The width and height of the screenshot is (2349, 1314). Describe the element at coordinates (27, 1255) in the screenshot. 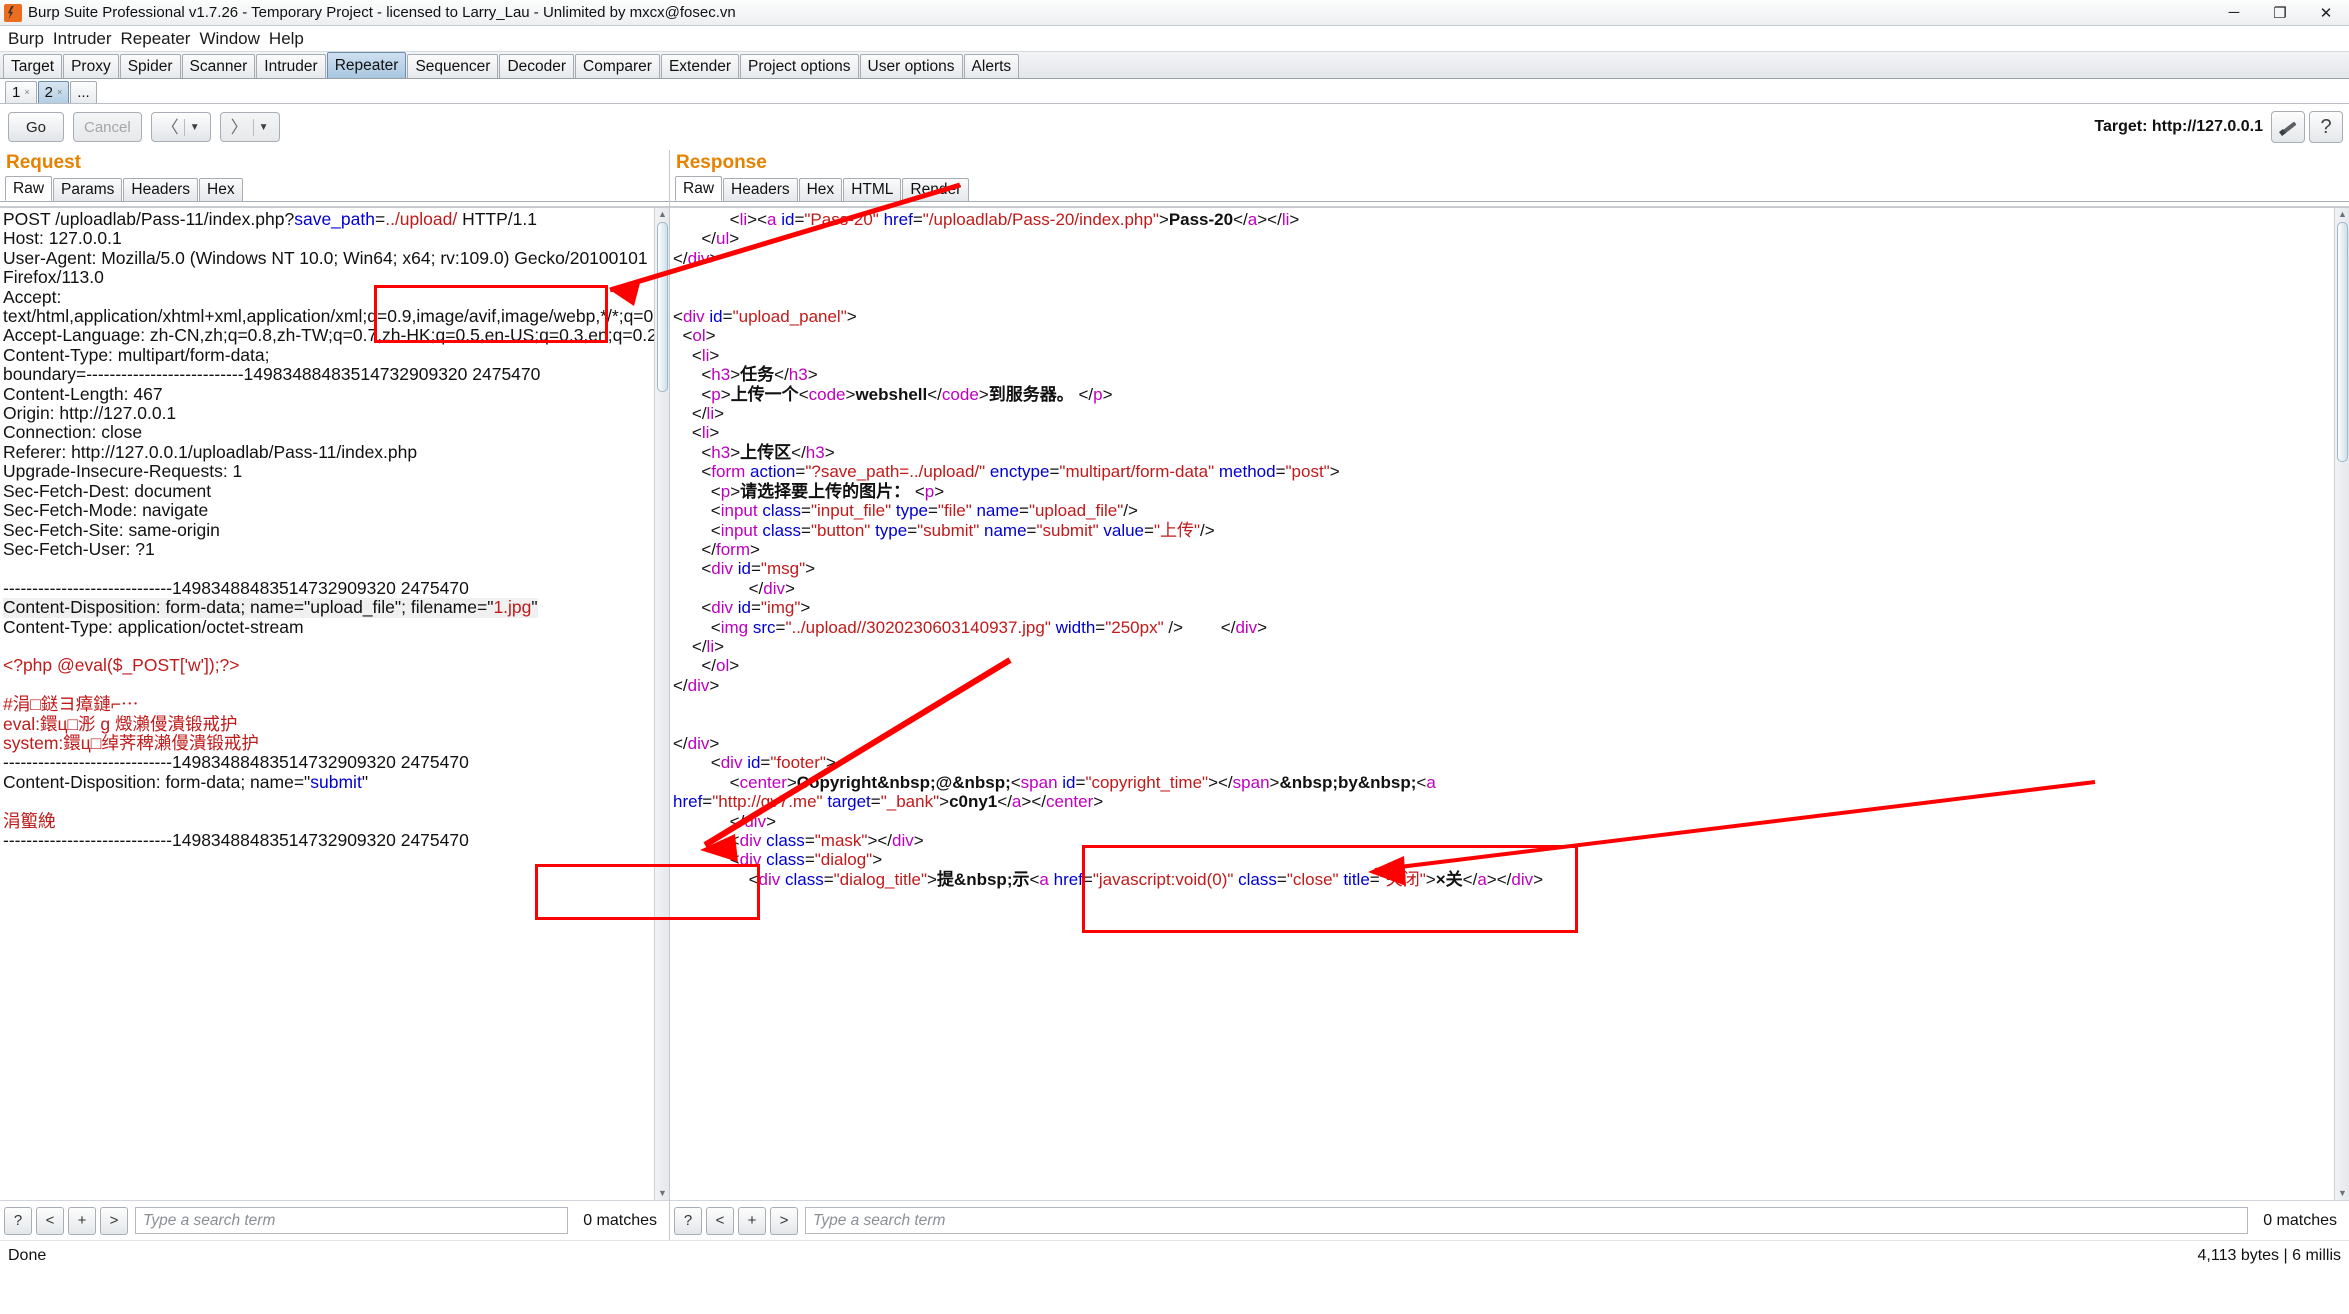

I see `status-left-text: Done` at that location.